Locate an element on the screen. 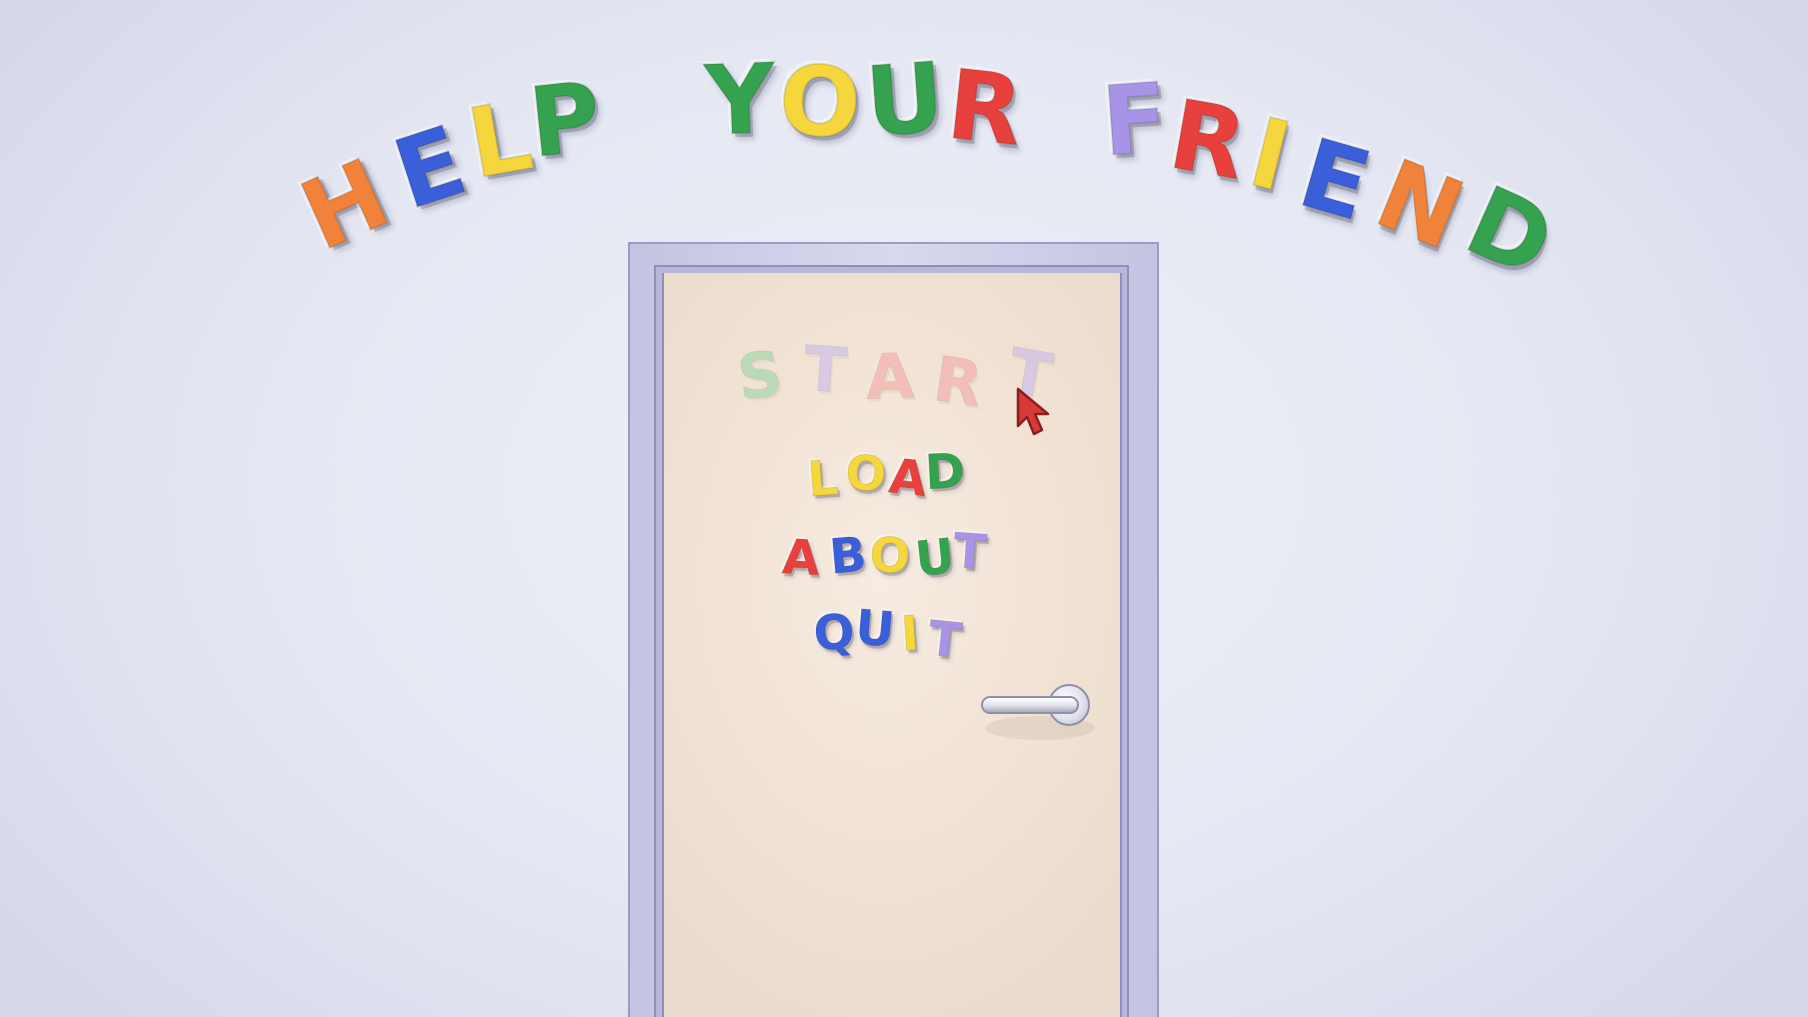  pointer-arrow-icon is located at coordinates (1033, 411).